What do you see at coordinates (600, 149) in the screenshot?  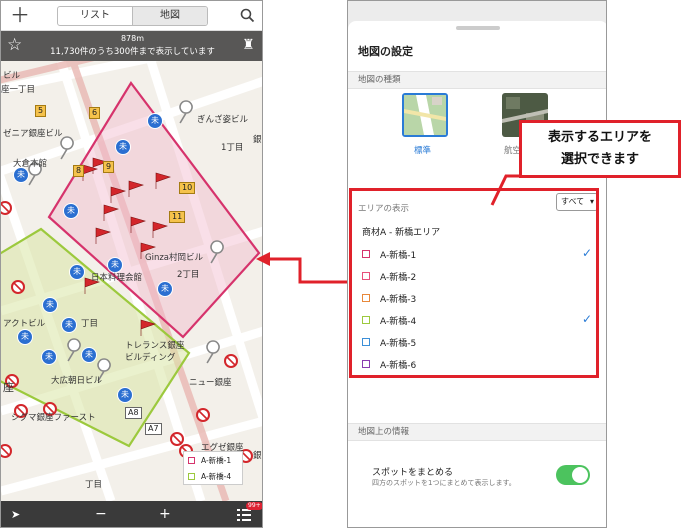 I see `callout-box: 表示するエリアを 選択できます` at bounding box center [600, 149].